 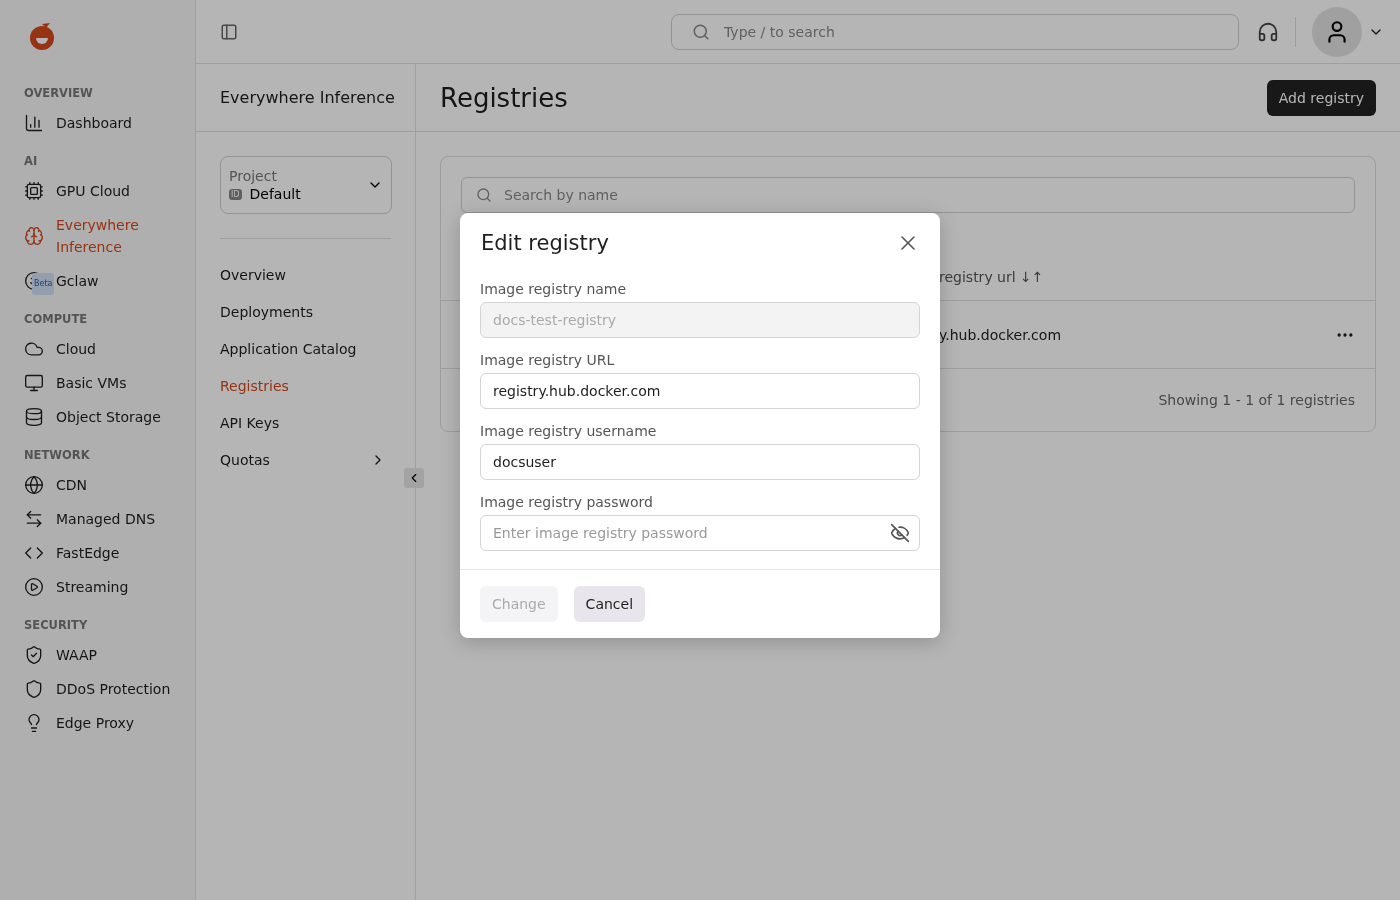 I want to click on cloud-icon, so click(x=34, y=349).